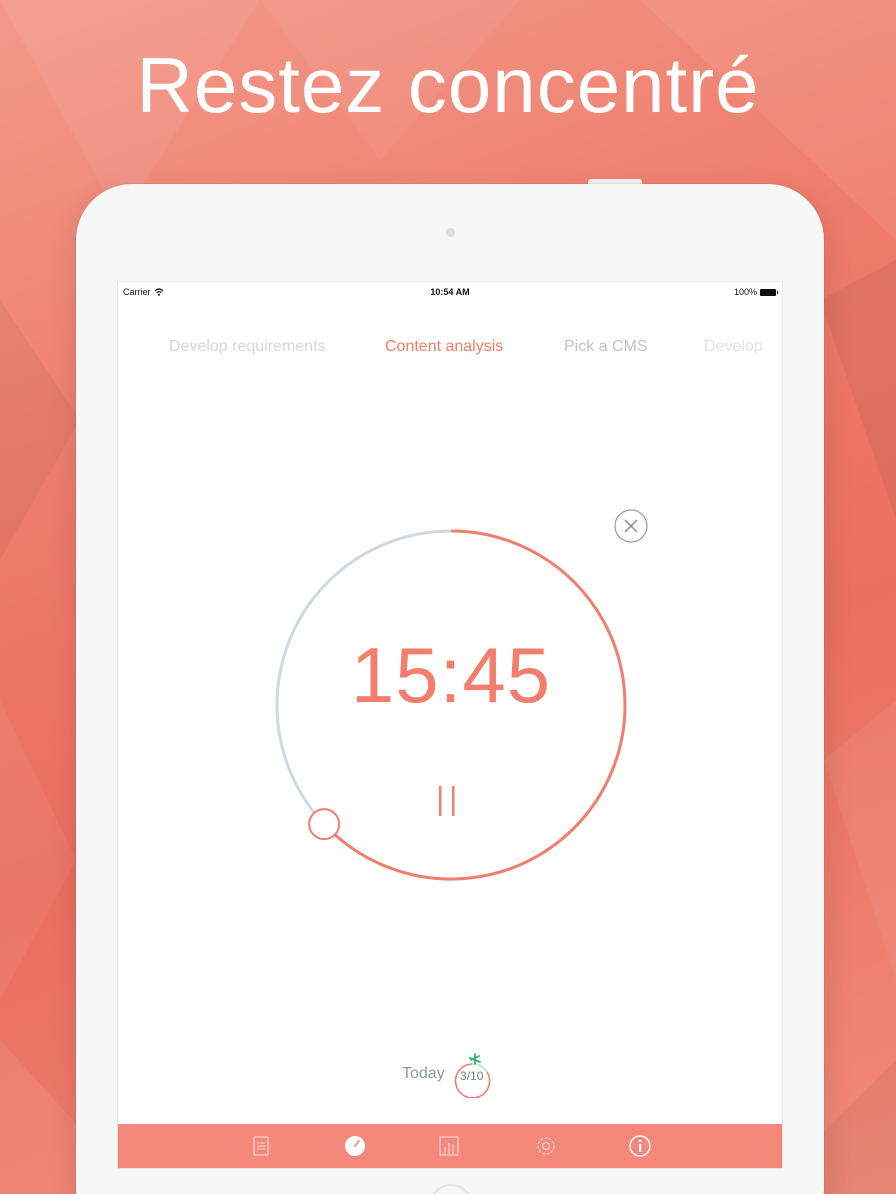  What do you see at coordinates (423, 1073) in the screenshot?
I see `today-label: Today` at bounding box center [423, 1073].